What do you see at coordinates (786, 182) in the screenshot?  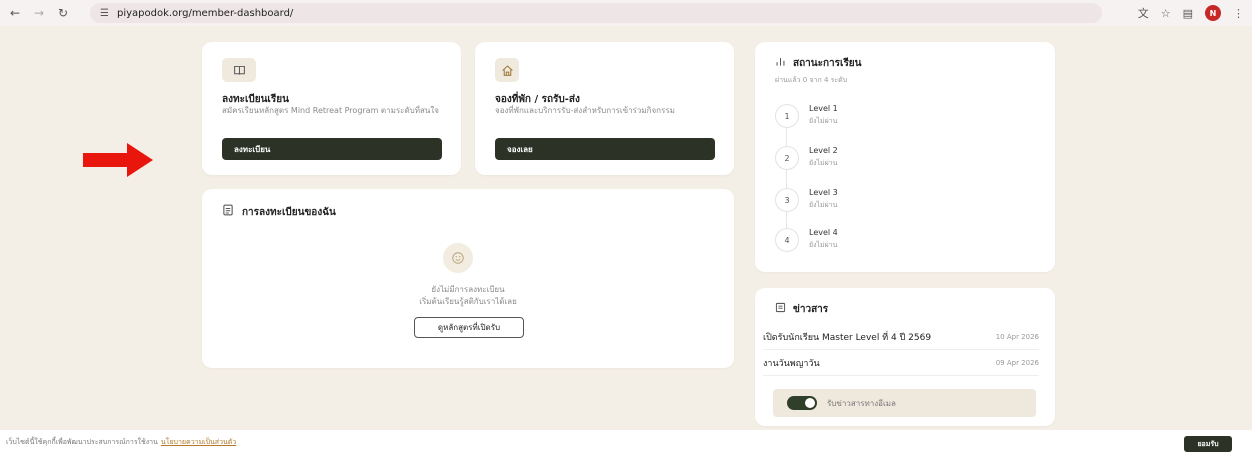 I see `timeline-connector` at bounding box center [786, 182].